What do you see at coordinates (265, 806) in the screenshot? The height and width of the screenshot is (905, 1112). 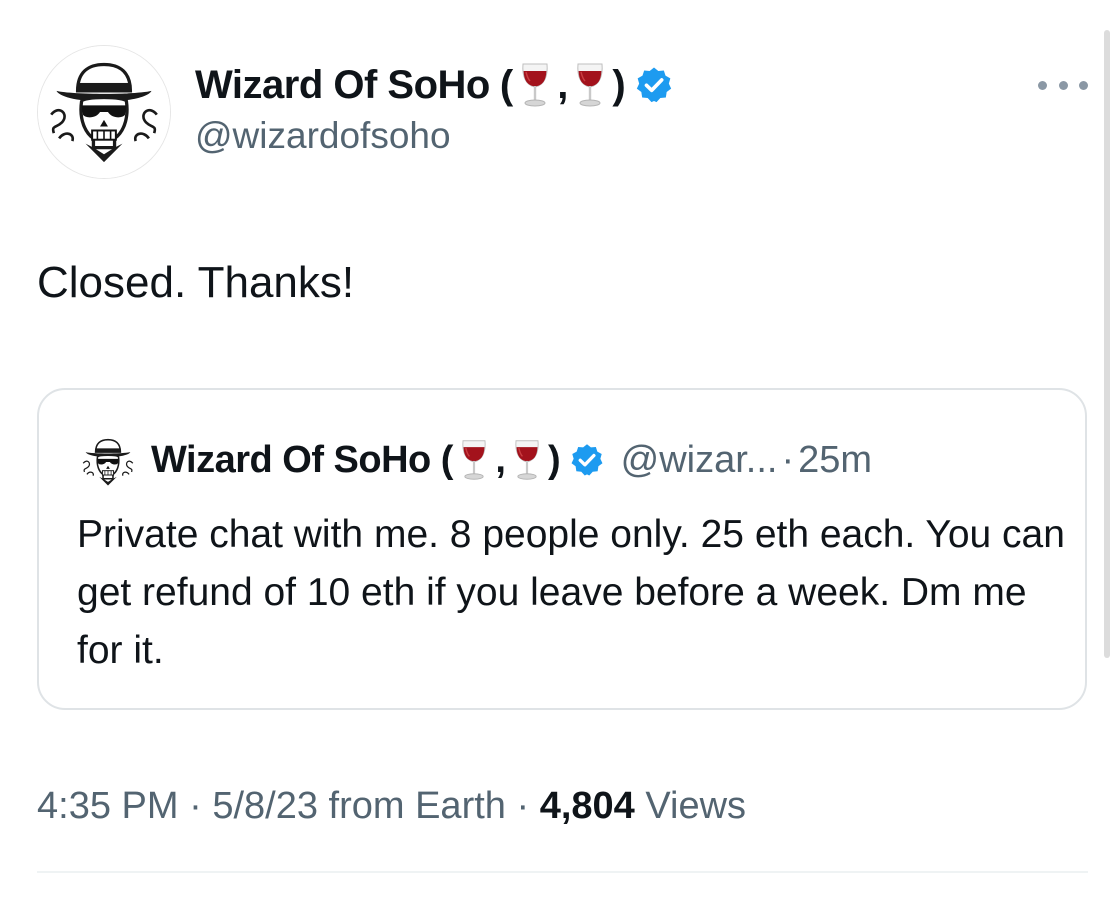 I see `tweet-date: 5/8/23` at bounding box center [265, 806].